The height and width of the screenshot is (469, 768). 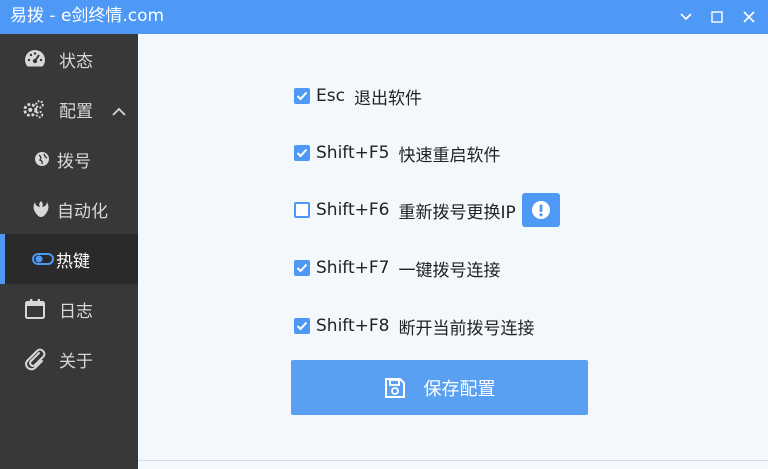 I want to click on hotkey-row-shift-f5: Shift+F5 快速重启软件, so click(x=397, y=153).